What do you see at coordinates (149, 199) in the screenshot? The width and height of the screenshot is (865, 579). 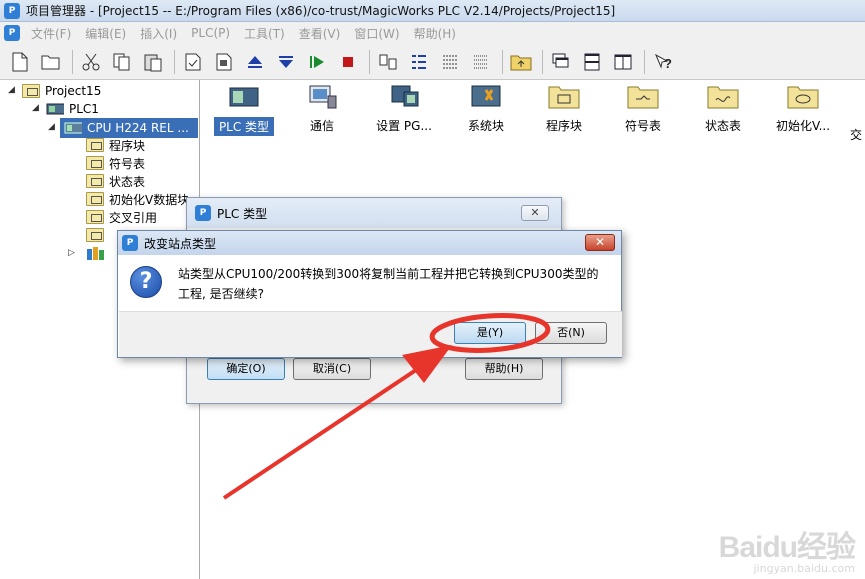 I see `tree-item-label: 初始化V数据块` at bounding box center [149, 199].